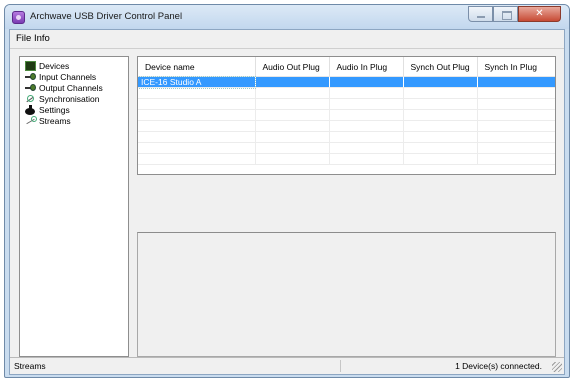 Image resolution: width=575 pixels, height=381 pixels. Describe the element at coordinates (18, 17) in the screenshot. I see `app-icon` at that location.